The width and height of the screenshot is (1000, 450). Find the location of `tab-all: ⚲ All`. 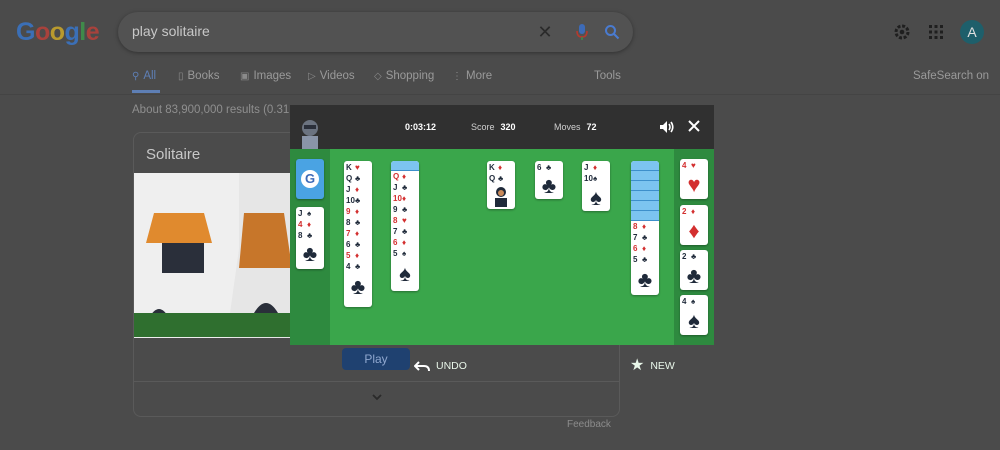

tab-all: ⚲ All is located at coordinates (144, 76).